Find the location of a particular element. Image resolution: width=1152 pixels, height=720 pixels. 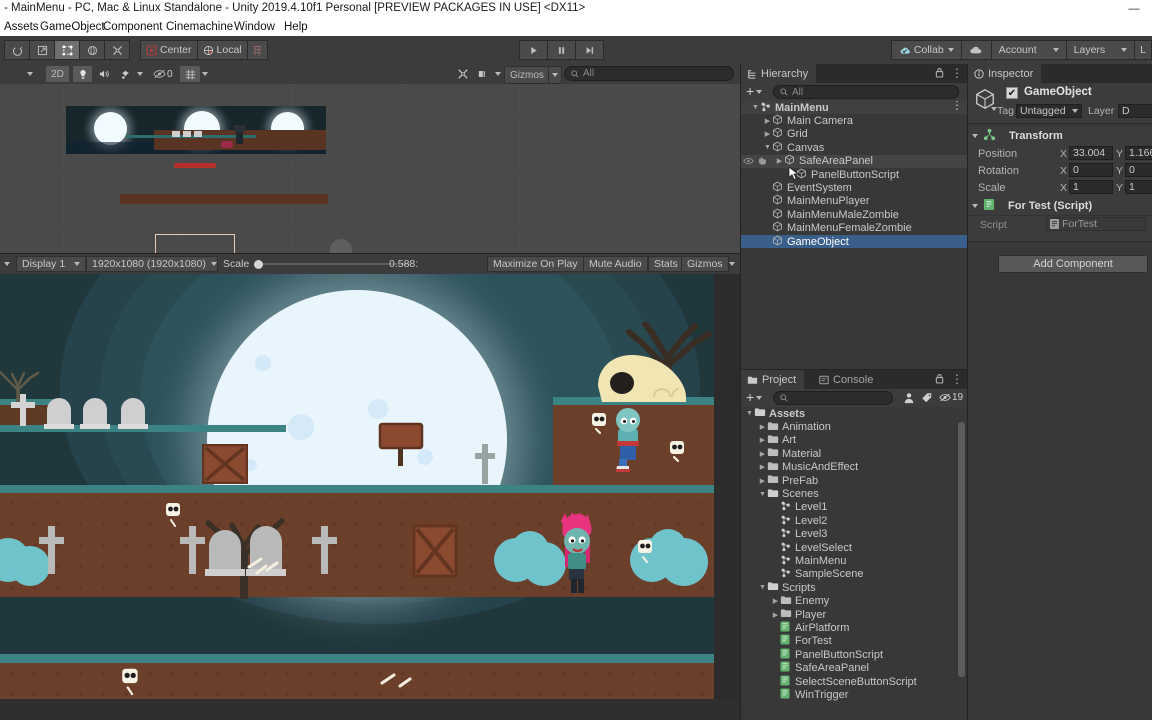

hierarchy-item-mainmenuplayer: MainMenuPlayer is located at coordinates (854, 201).